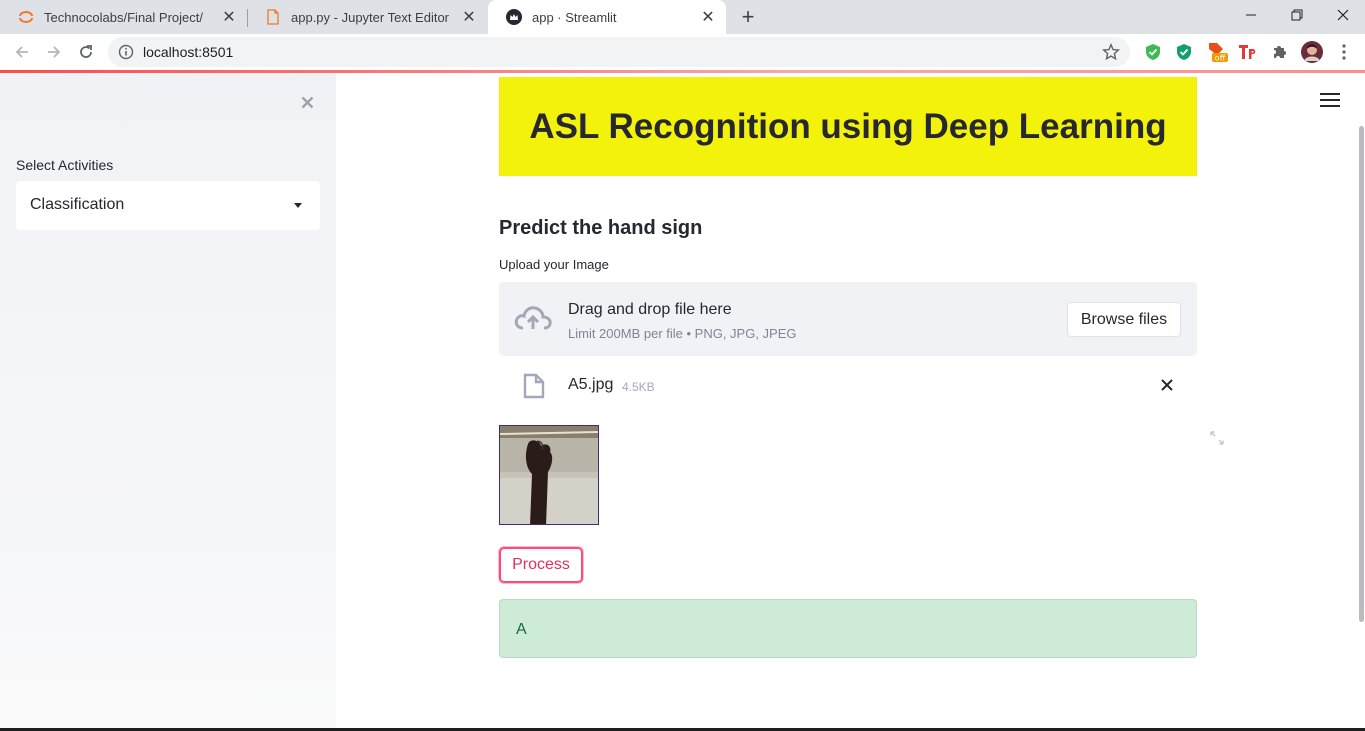  Describe the element at coordinates (298, 205) in the screenshot. I see `chevron-down-icon` at that location.